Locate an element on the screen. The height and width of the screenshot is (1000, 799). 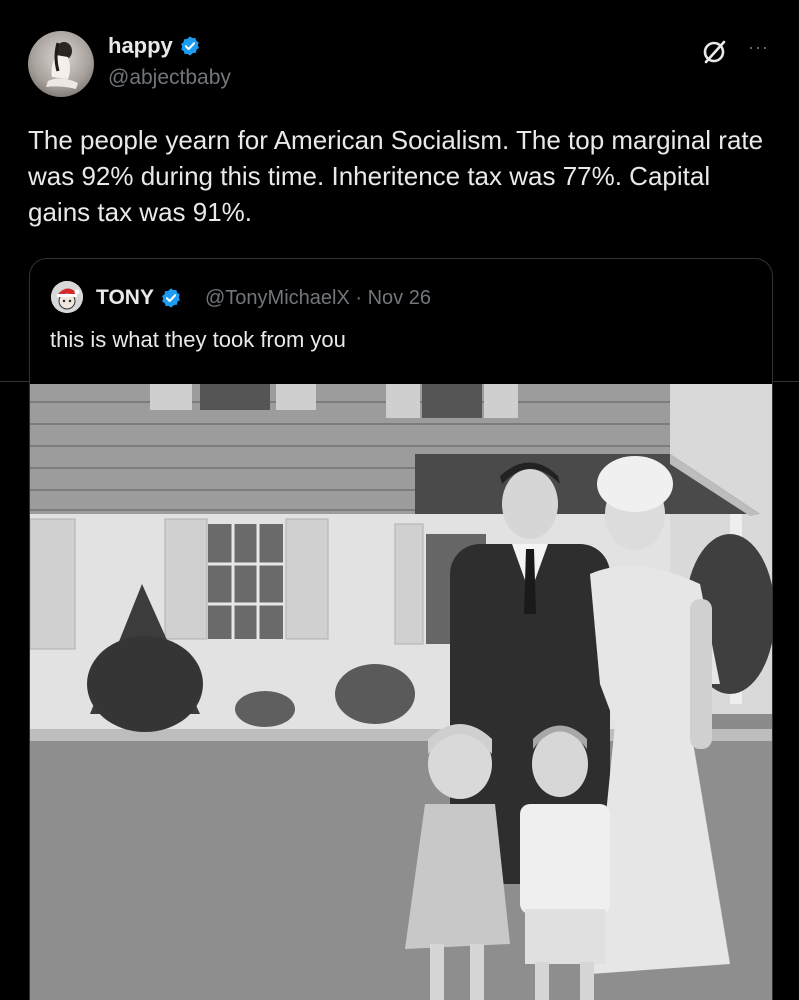
quoted-author-meta: @TonyMichaelX · Nov 26 is located at coordinates (318, 298).